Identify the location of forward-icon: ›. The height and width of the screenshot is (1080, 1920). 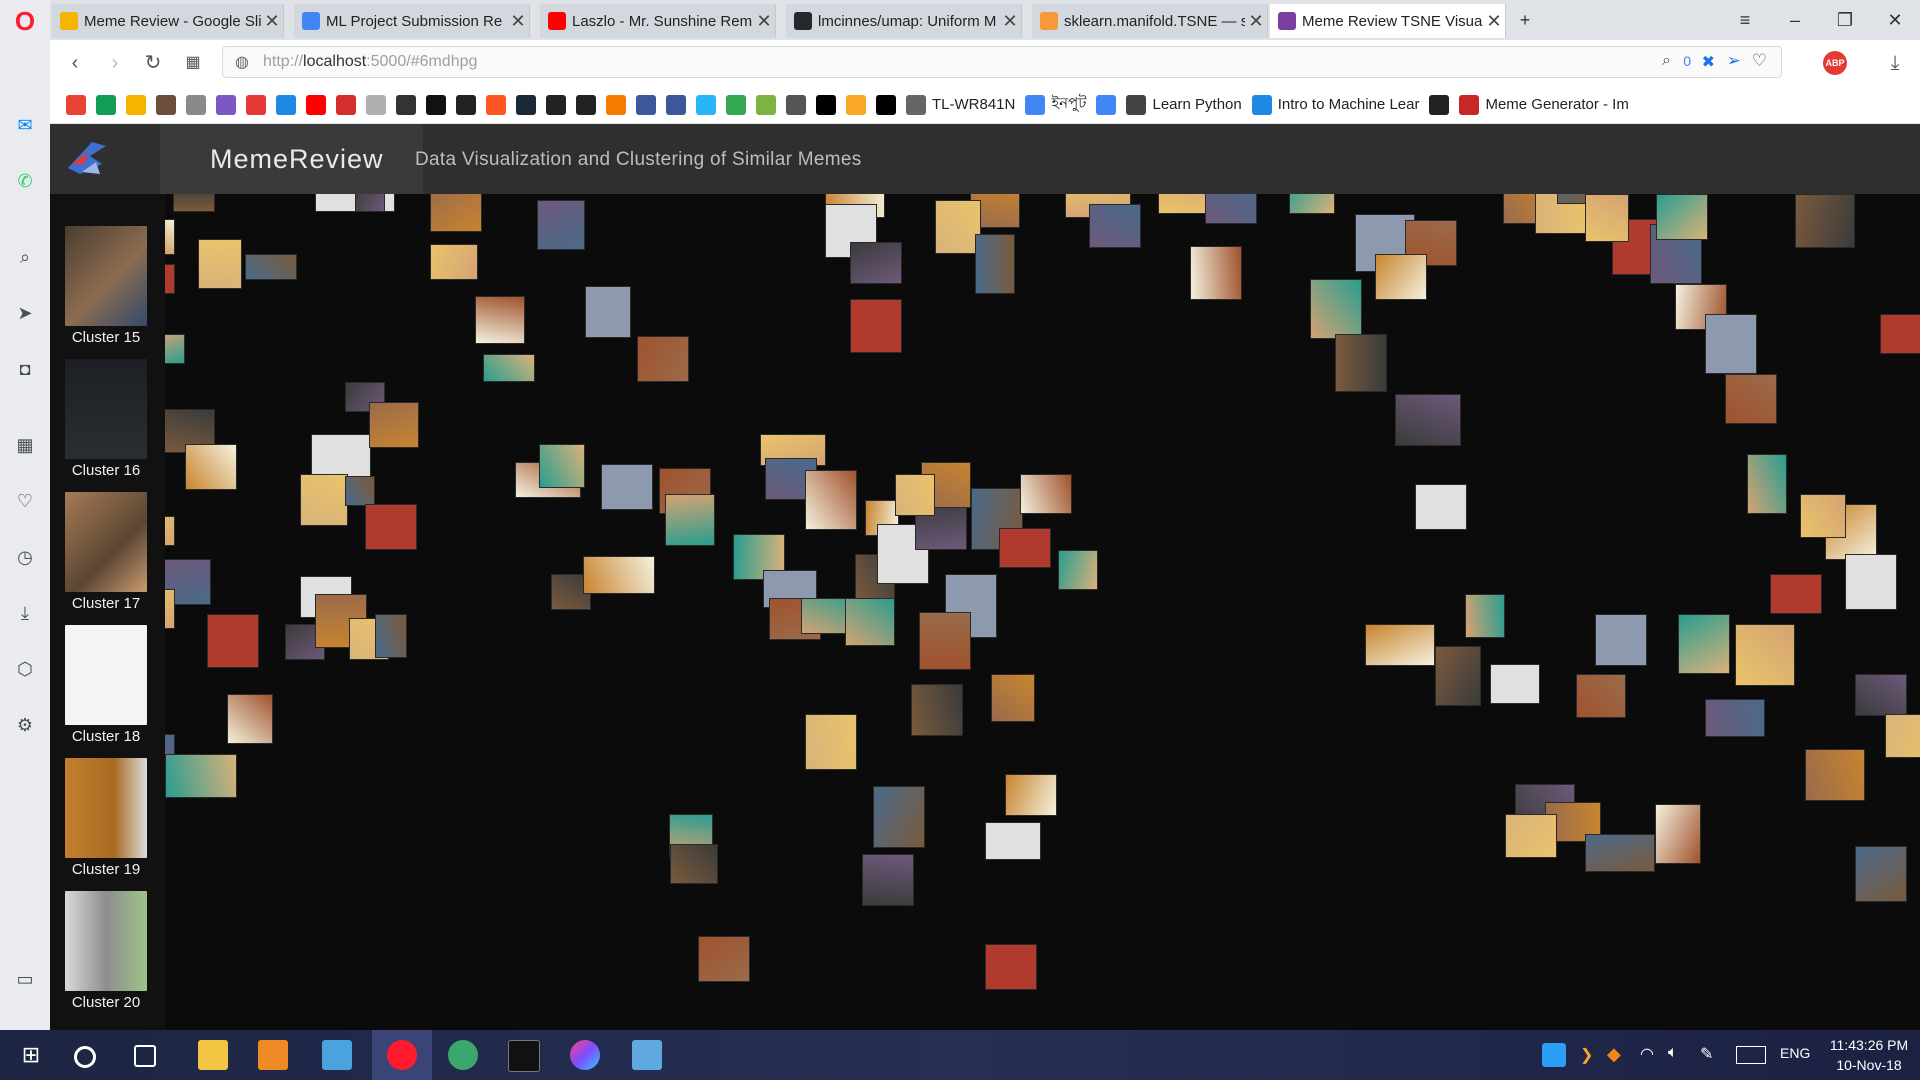
(115, 63).